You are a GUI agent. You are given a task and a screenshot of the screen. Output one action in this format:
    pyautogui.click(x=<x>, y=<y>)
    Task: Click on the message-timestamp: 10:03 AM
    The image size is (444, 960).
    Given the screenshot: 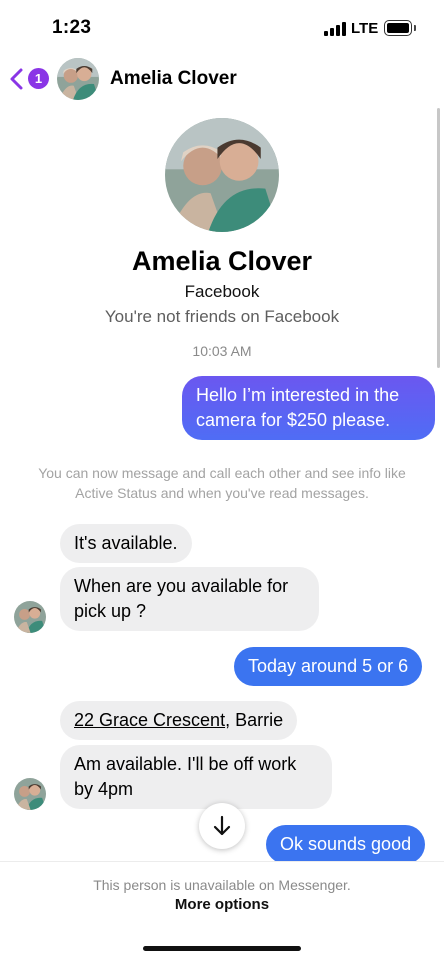 What is the action you would take?
    pyautogui.click(x=222, y=351)
    